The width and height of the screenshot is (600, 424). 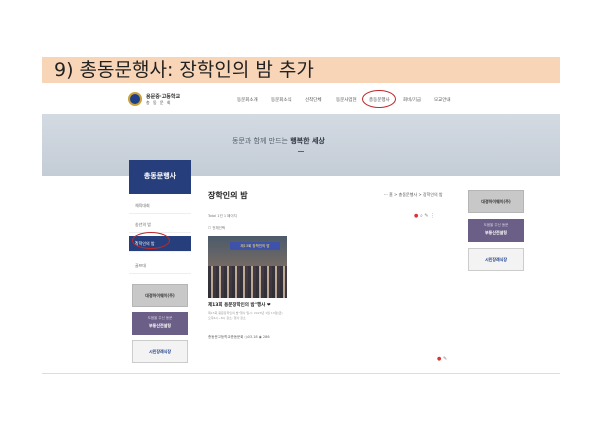 I want to click on nav-highlight-circle, so click(x=379, y=99).